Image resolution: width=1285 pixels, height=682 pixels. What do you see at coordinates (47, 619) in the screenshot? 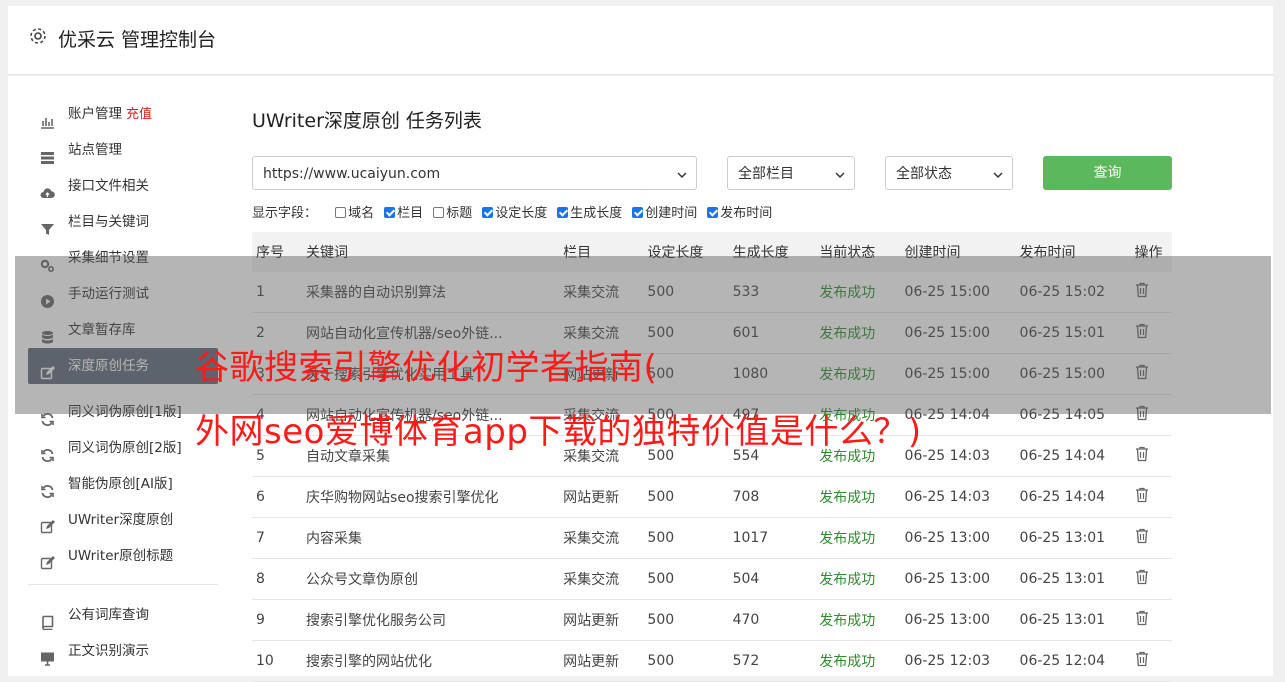
I see `book-icon` at bounding box center [47, 619].